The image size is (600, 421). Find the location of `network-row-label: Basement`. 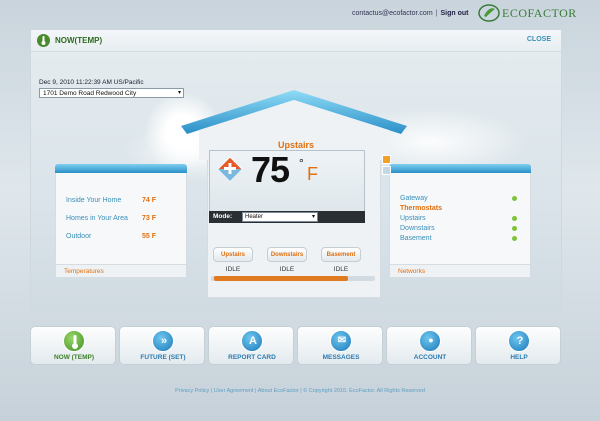

network-row-label: Basement is located at coordinates (416, 238).